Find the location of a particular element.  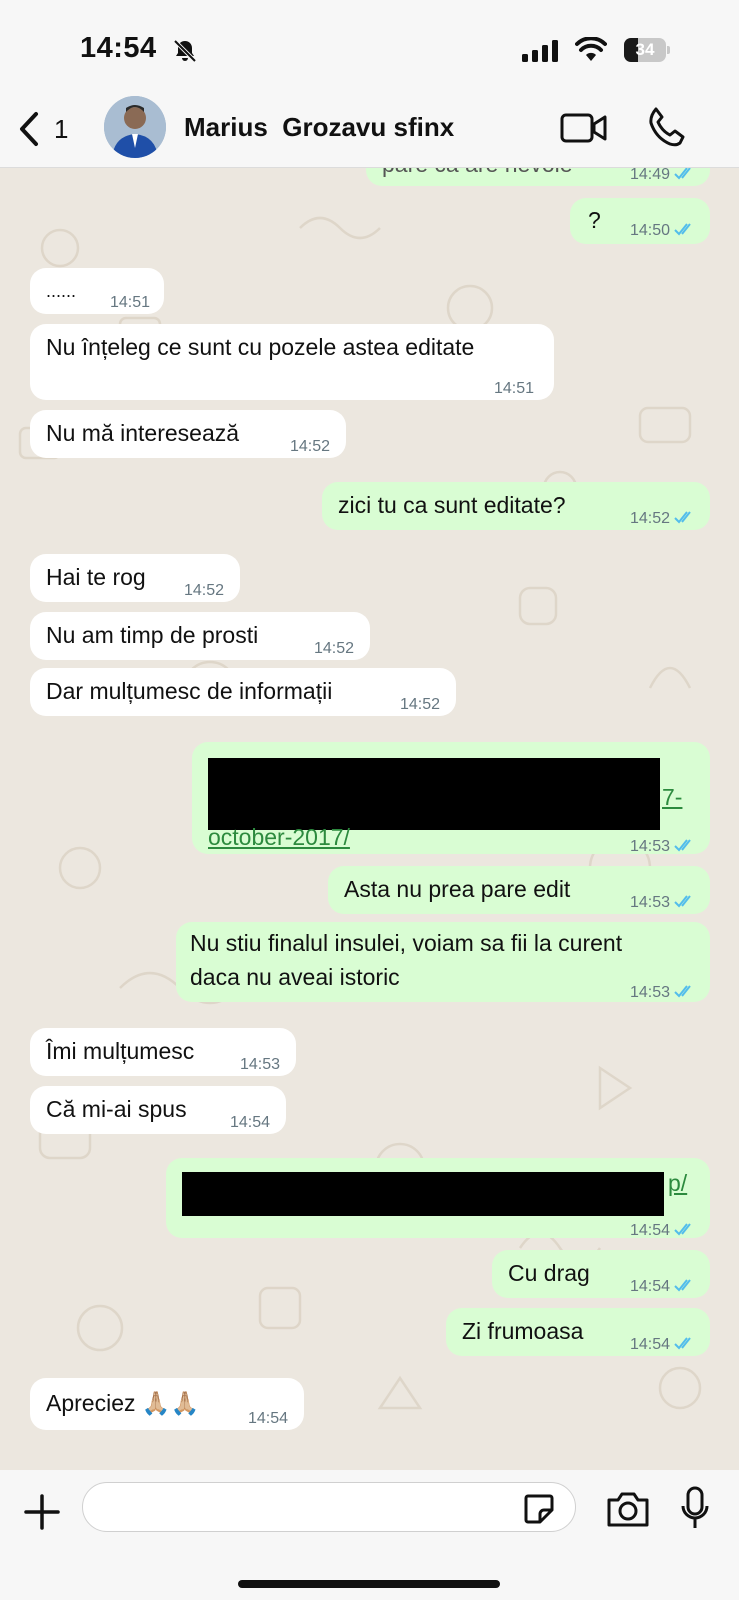

message-time: 14:49 is located at coordinates (663, 180).